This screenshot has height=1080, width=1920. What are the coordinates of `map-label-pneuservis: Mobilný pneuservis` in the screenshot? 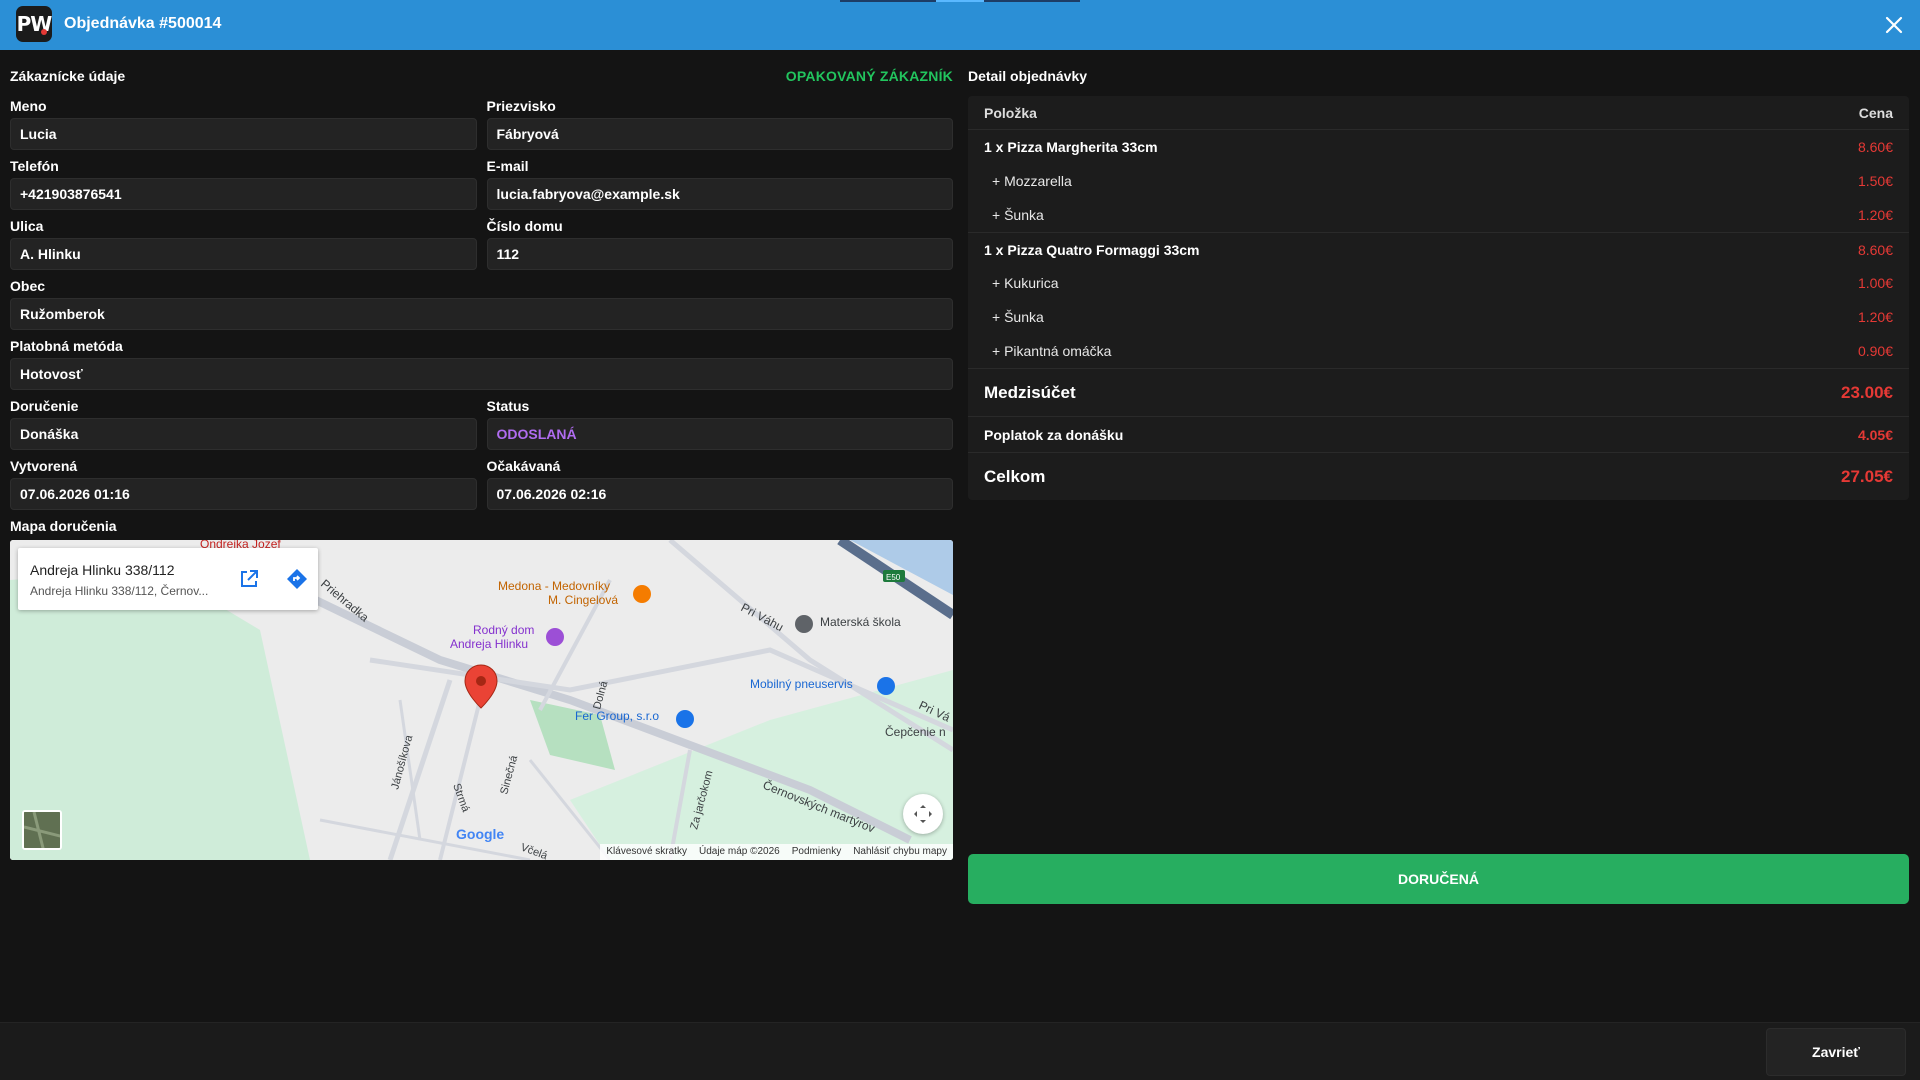 It's located at (801, 684).